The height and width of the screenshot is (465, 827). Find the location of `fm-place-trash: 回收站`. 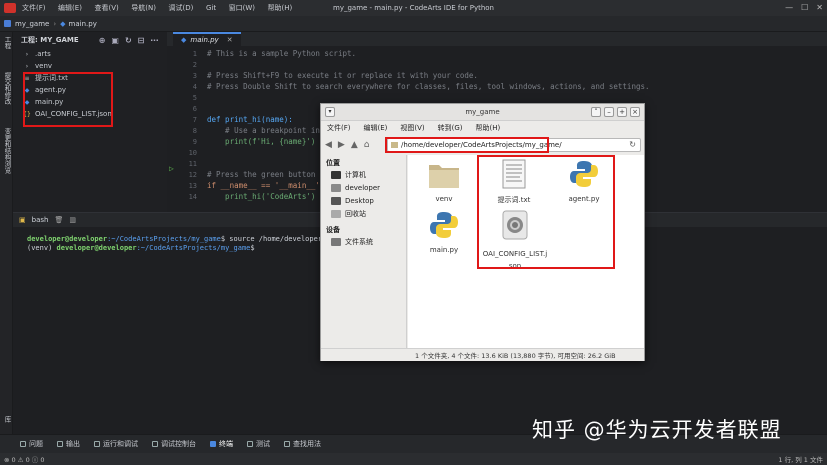

fm-place-trash: 回收站 is located at coordinates (363, 213).